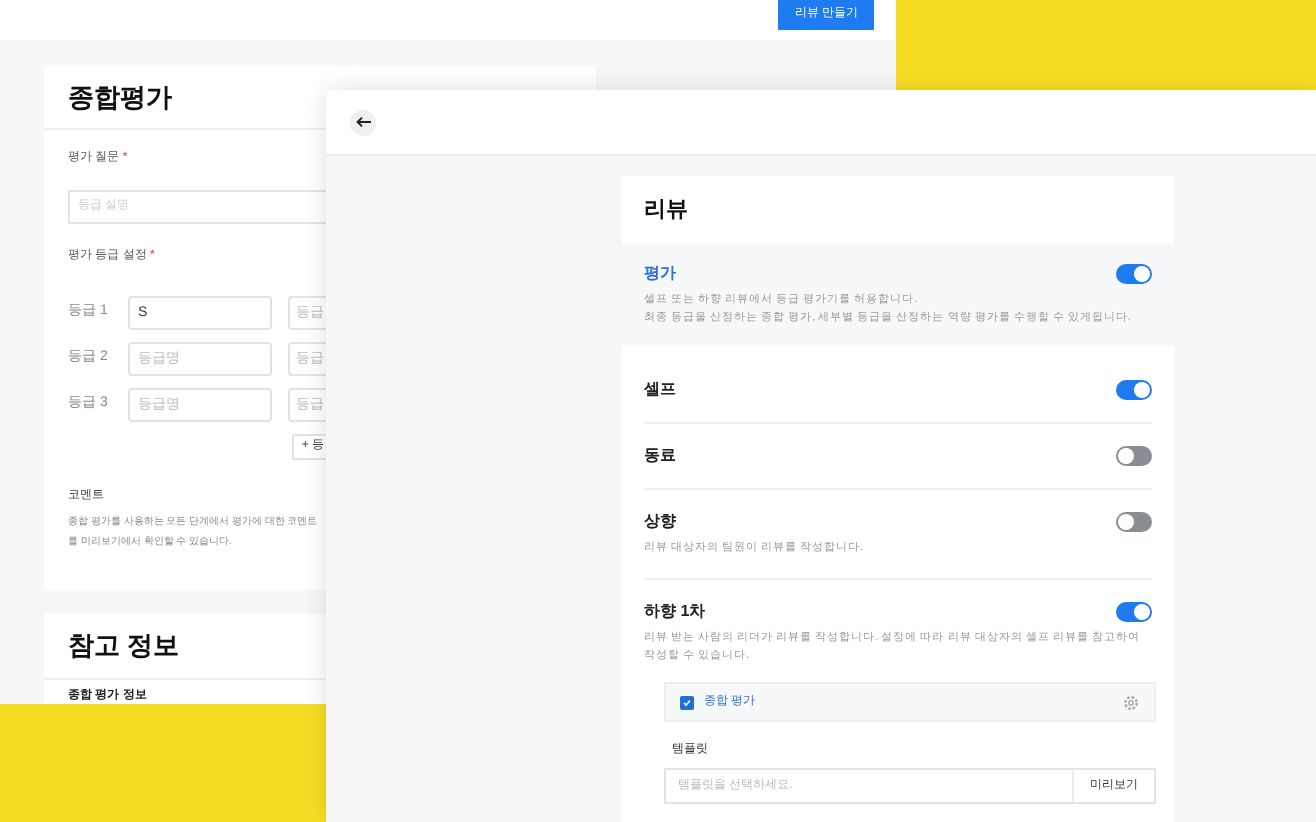 This screenshot has height=822, width=1316. What do you see at coordinates (120, 97) in the screenshot?
I see `card-title: 종합평가` at bounding box center [120, 97].